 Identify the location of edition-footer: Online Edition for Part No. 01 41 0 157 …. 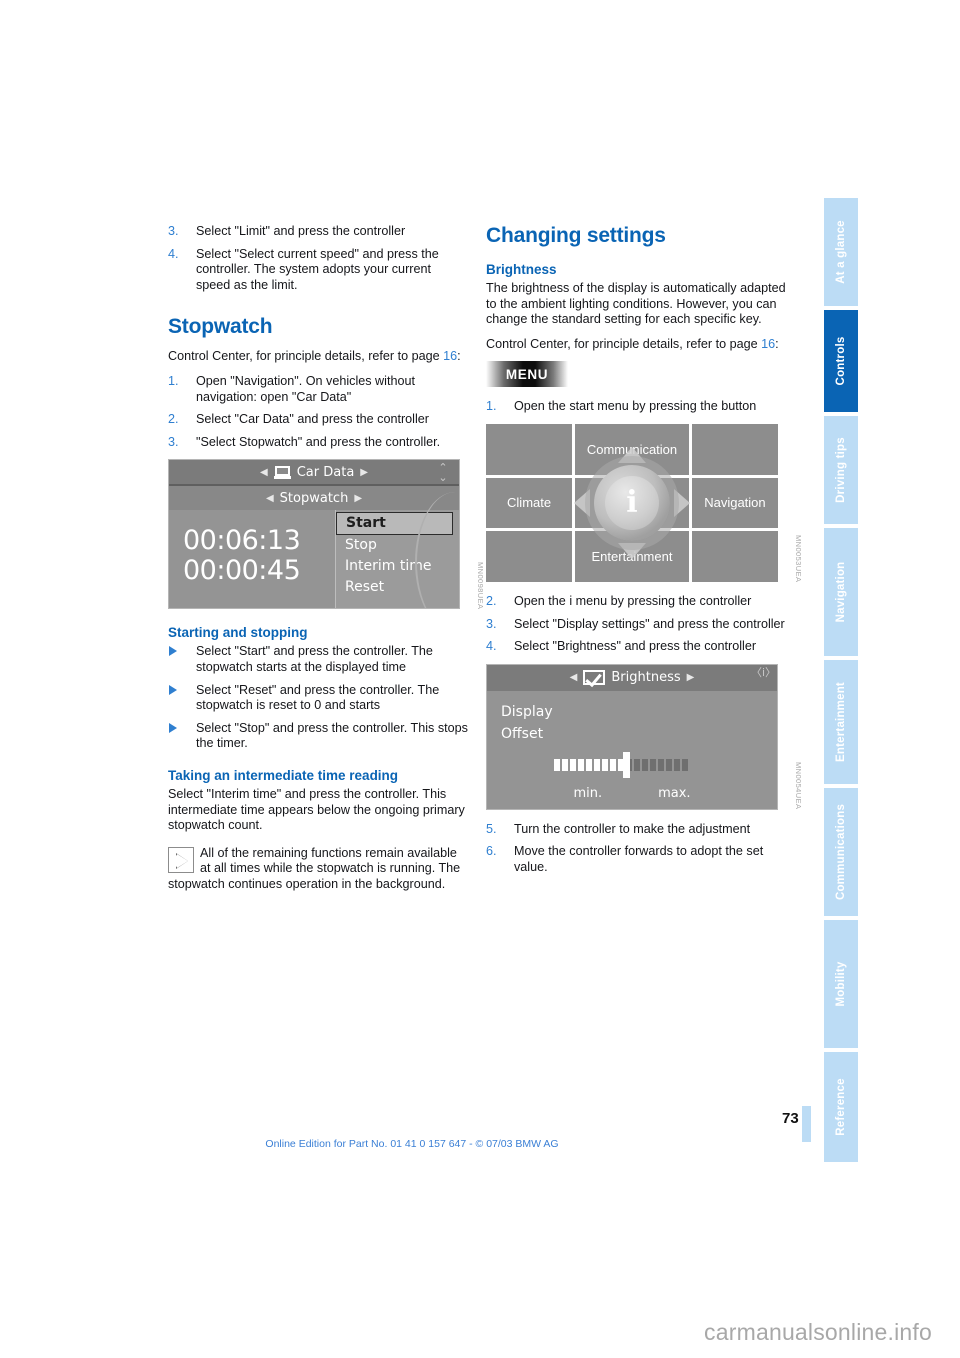
(412, 1144).